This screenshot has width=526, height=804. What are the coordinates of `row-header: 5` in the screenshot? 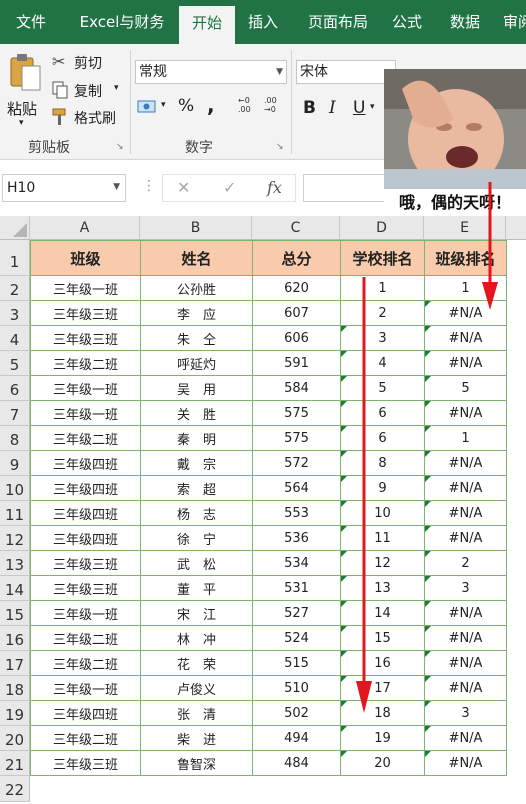 It's located at (15, 363).